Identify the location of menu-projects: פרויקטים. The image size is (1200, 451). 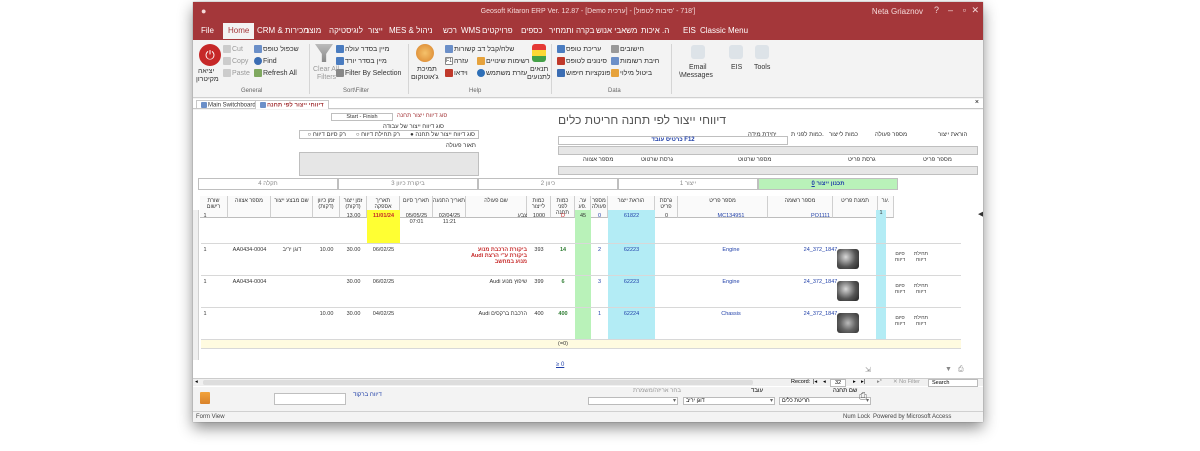
(497, 30).